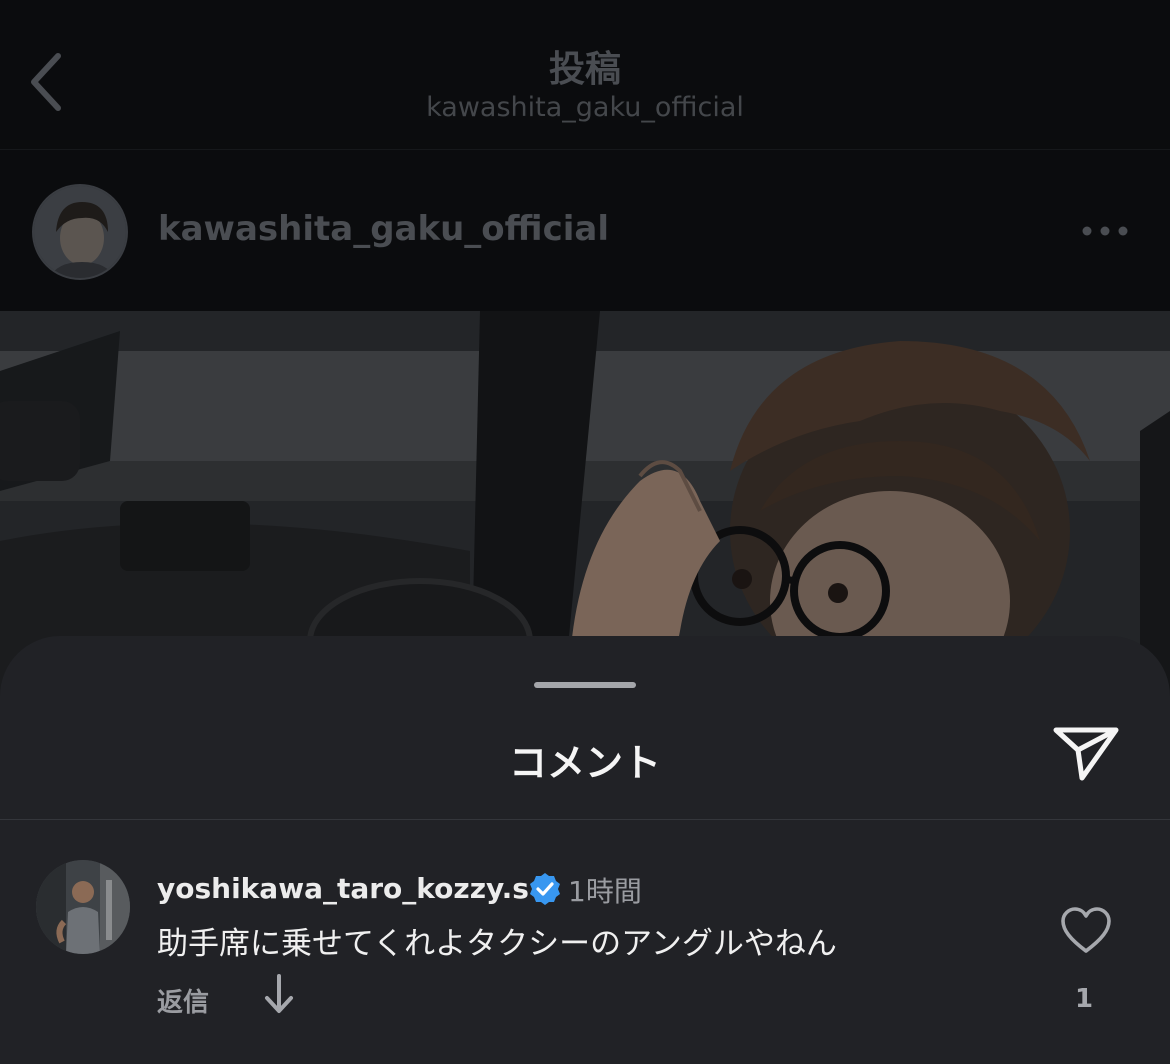 Image resolution: width=1170 pixels, height=1064 pixels. I want to click on page-title: 投稿, so click(584, 69).